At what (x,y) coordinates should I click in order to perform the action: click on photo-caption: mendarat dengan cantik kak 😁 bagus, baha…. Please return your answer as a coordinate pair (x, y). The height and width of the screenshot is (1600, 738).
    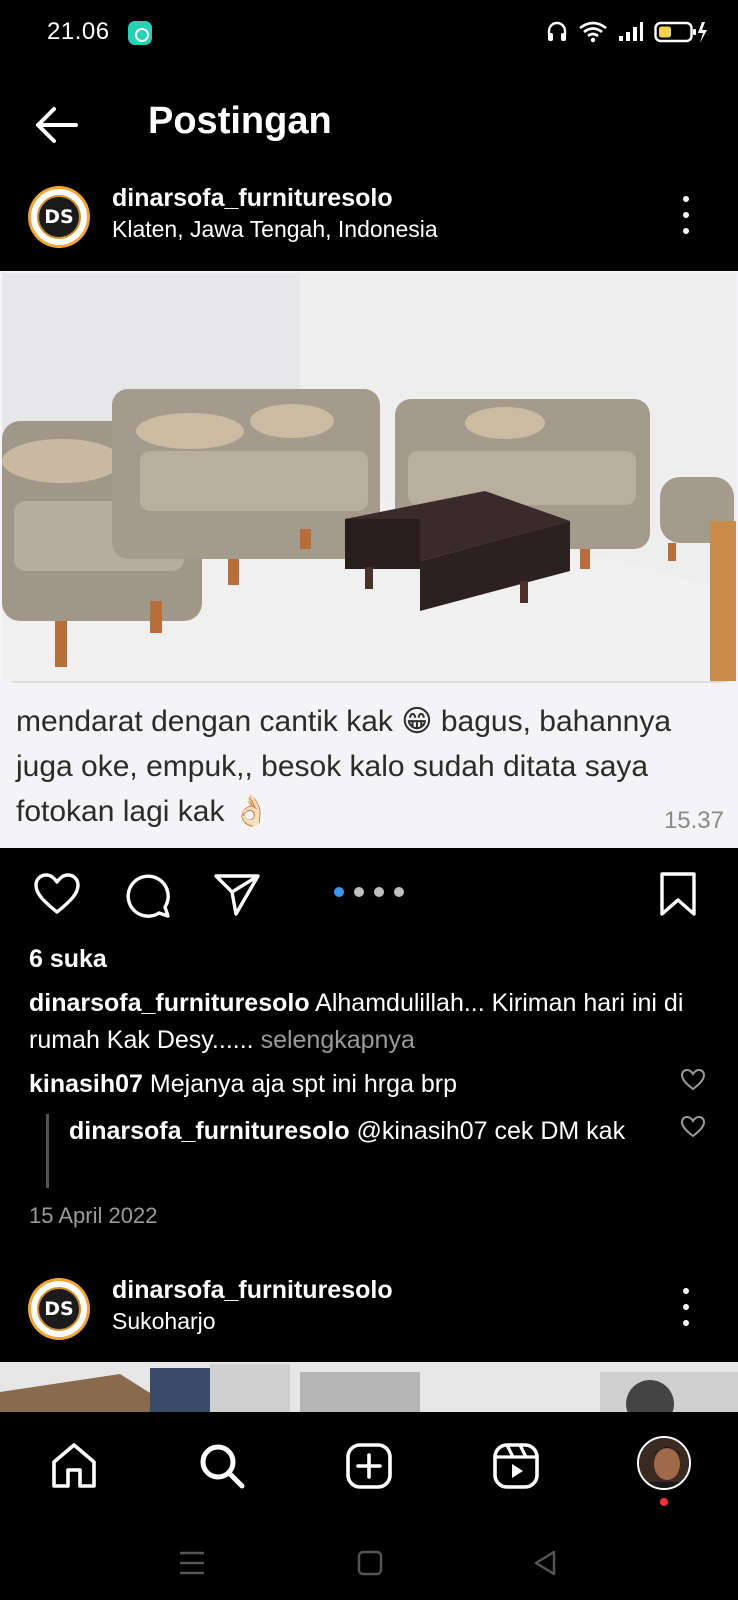
    Looking at the image, I should click on (344, 766).